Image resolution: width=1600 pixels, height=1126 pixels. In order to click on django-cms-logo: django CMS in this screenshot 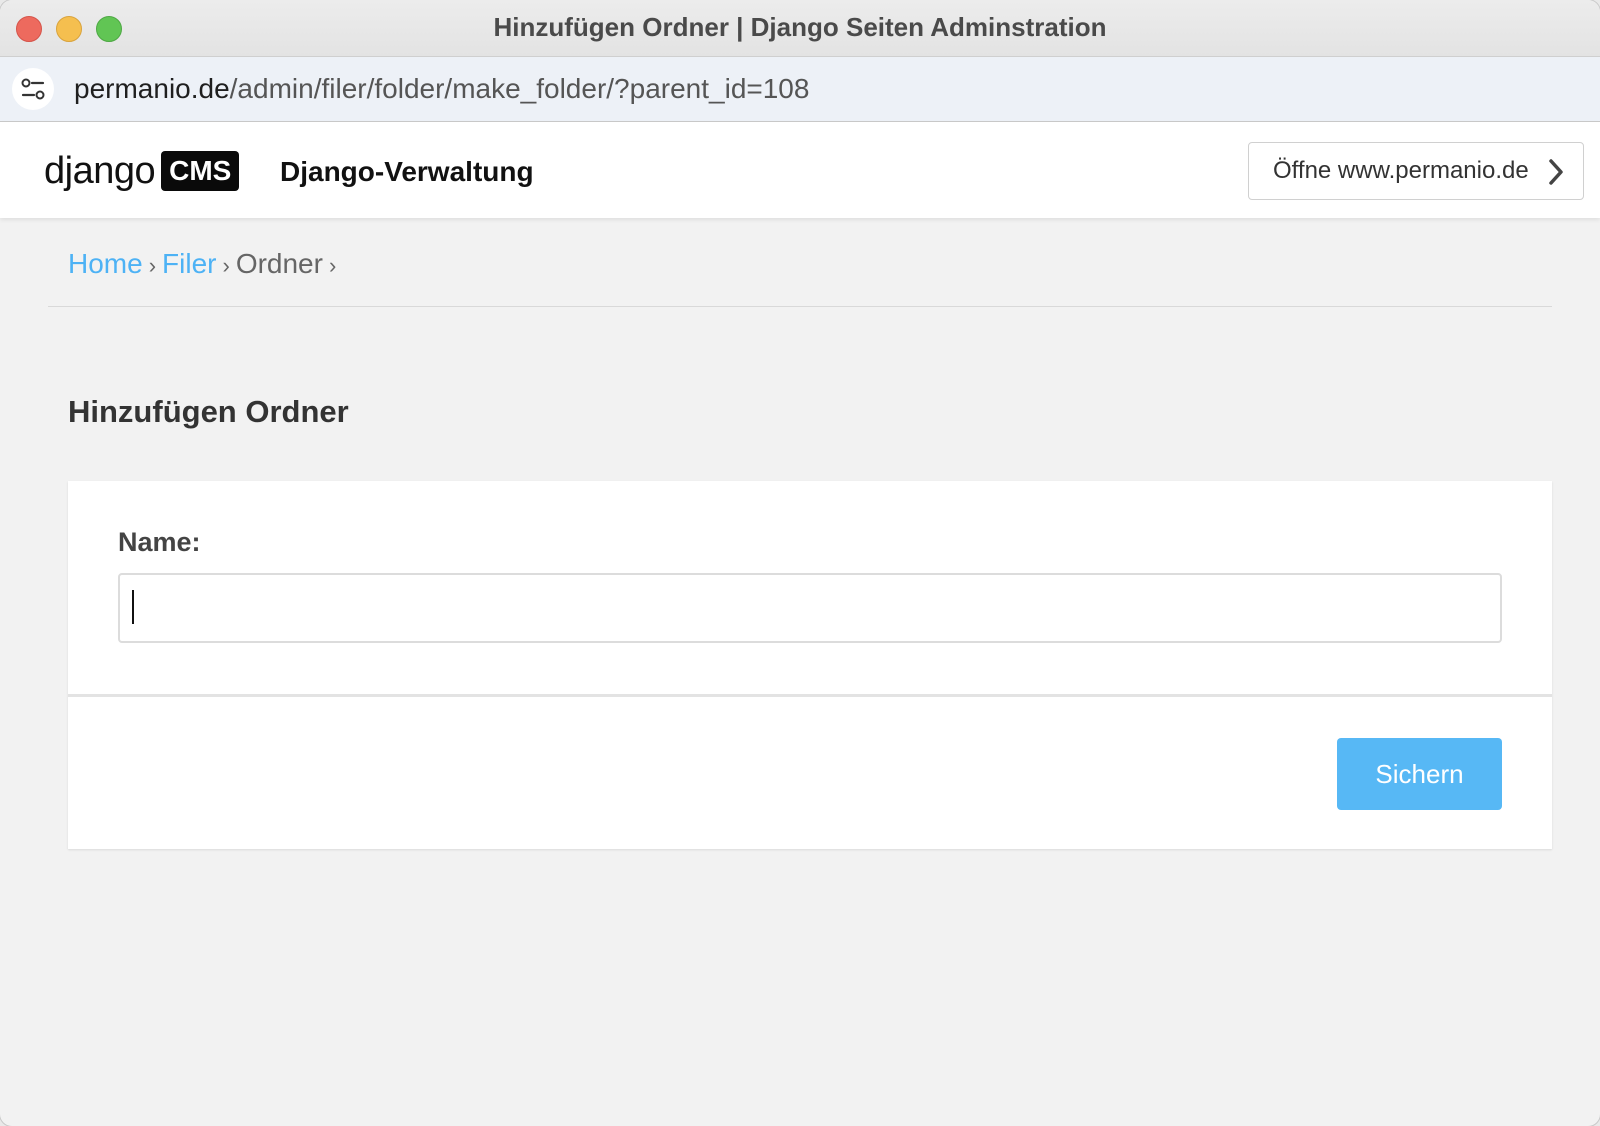, I will do `click(142, 170)`.